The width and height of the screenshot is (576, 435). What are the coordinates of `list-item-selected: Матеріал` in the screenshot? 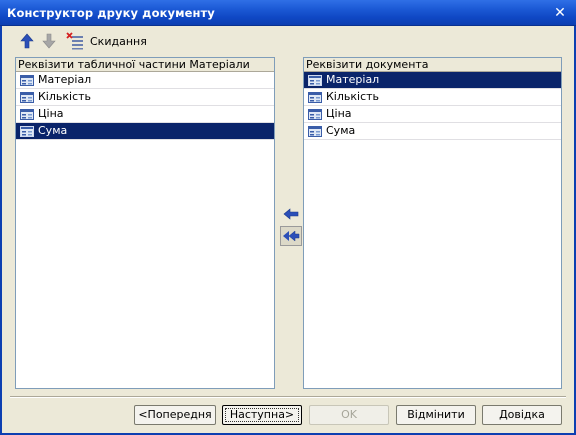 It's located at (432, 80).